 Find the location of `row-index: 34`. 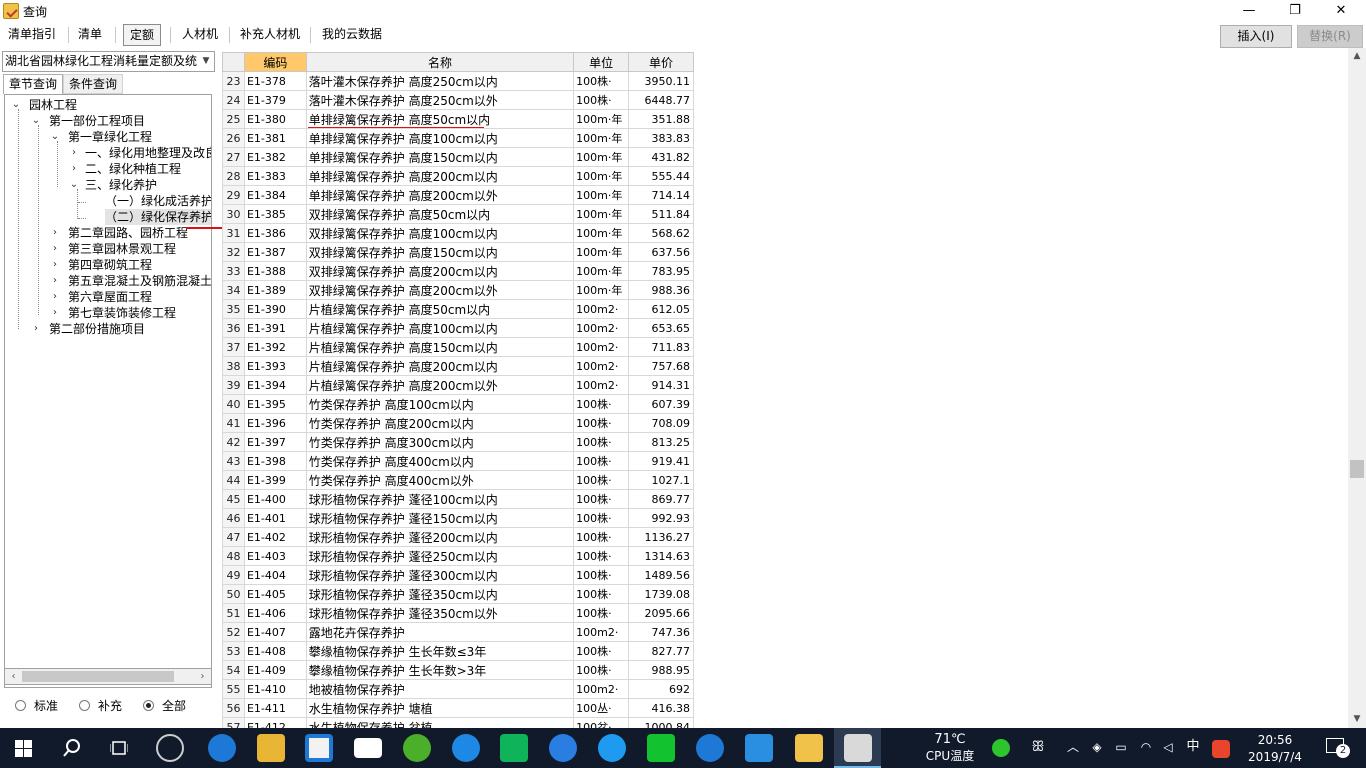

row-index: 34 is located at coordinates (233, 290).